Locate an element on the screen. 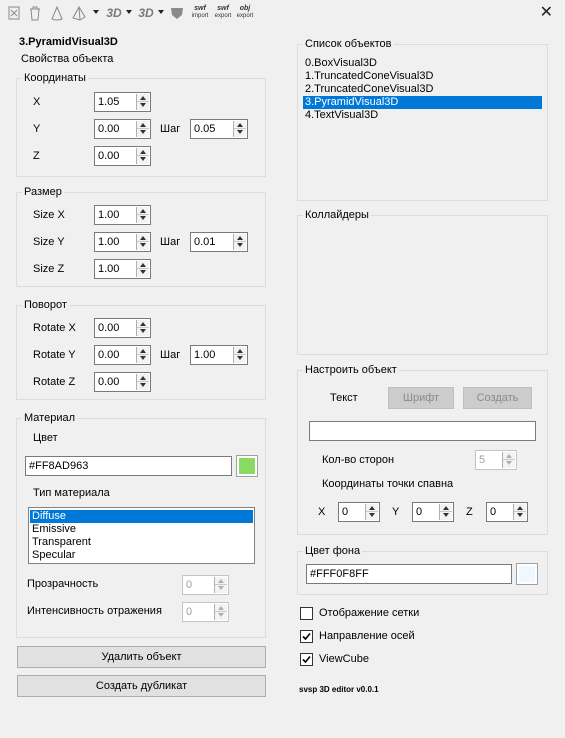 This screenshot has width=565, height=738. opacity-stepper: 0 is located at coordinates (205, 585).